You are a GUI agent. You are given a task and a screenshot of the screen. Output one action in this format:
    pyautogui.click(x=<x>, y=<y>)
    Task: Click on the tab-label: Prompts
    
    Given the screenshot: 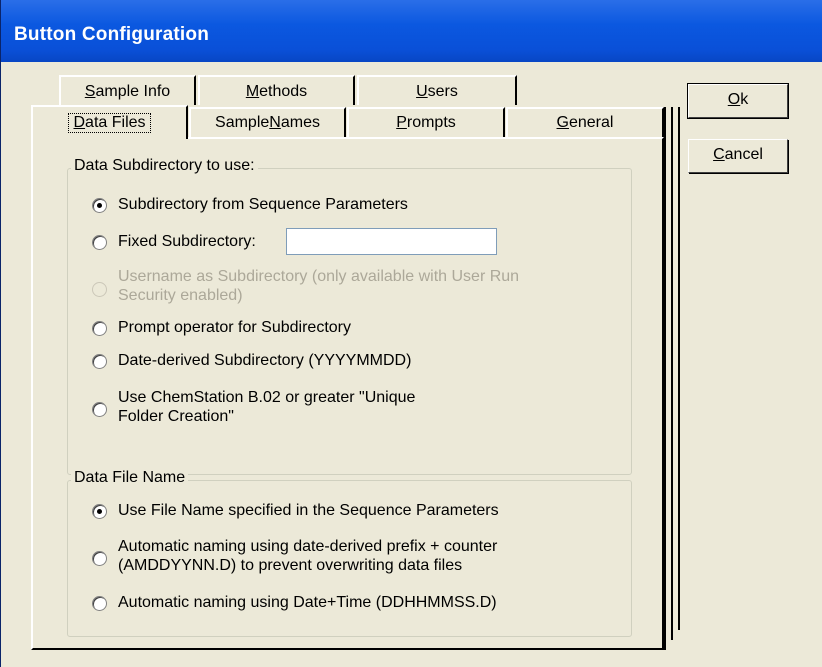 What is the action you would take?
    pyautogui.click(x=426, y=122)
    